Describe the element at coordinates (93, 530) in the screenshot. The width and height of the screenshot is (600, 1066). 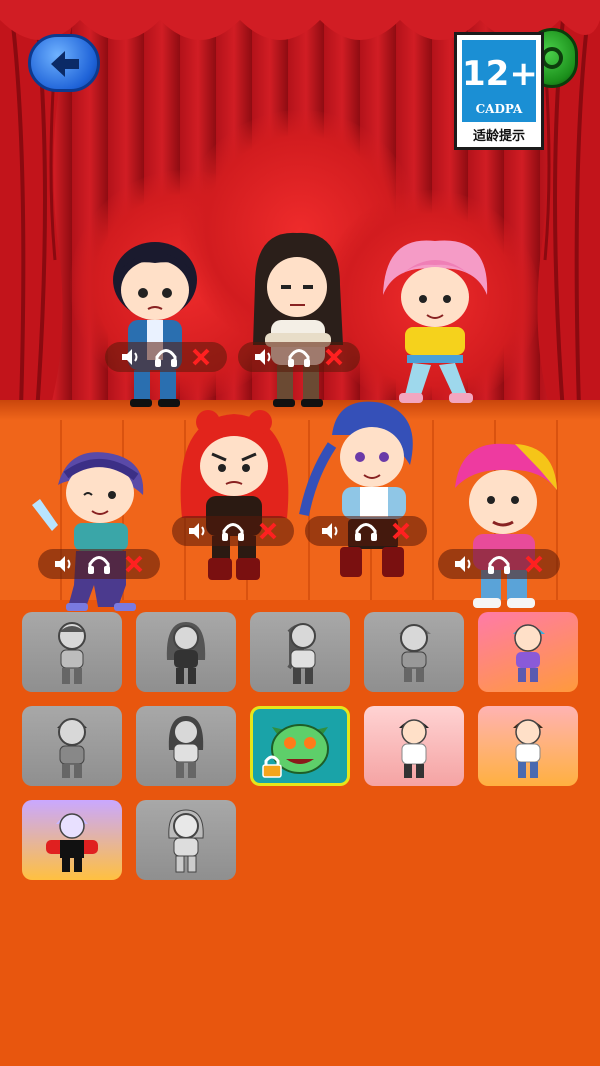
I see `performer-purple-hair-girl` at that location.